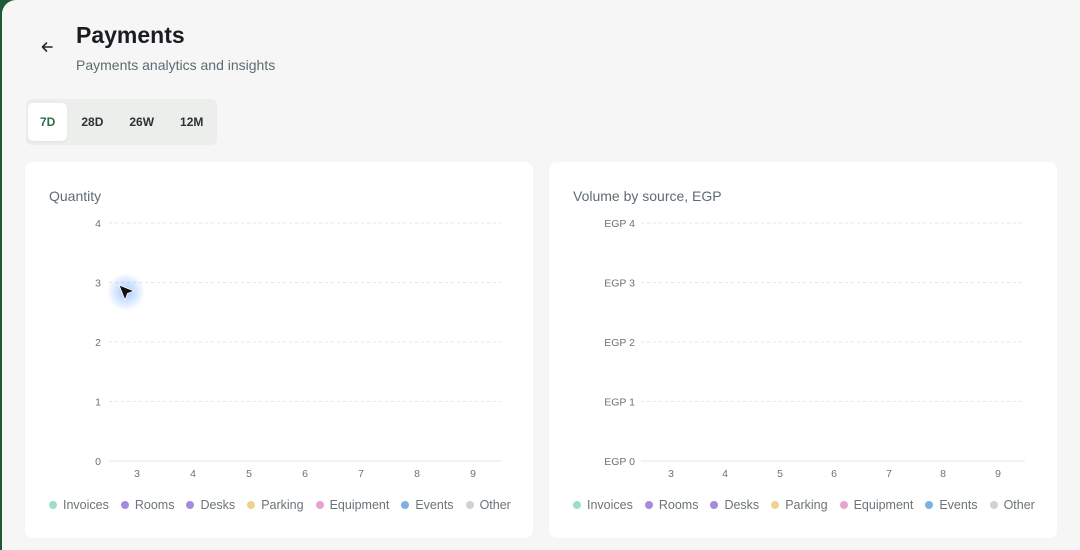  I want to click on arrow-left-icon, so click(47, 47).